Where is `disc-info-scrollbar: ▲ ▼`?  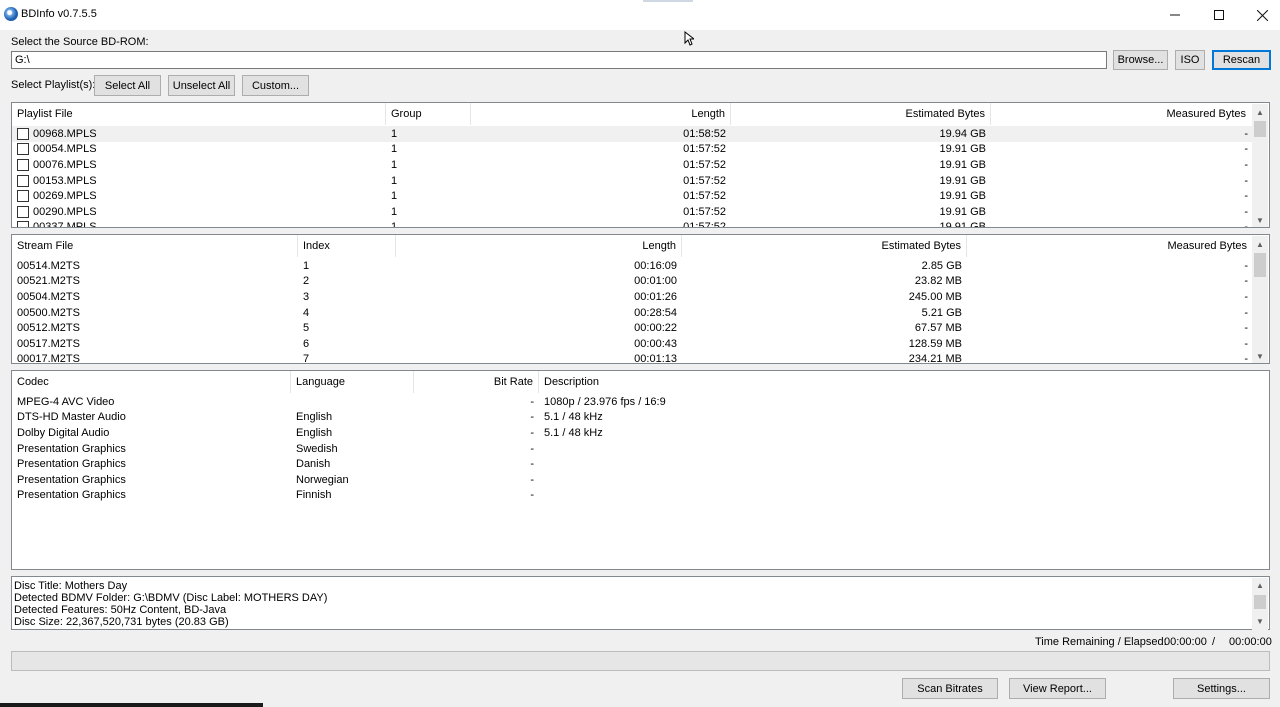 disc-info-scrollbar: ▲ ▼ is located at coordinates (1260, 604).